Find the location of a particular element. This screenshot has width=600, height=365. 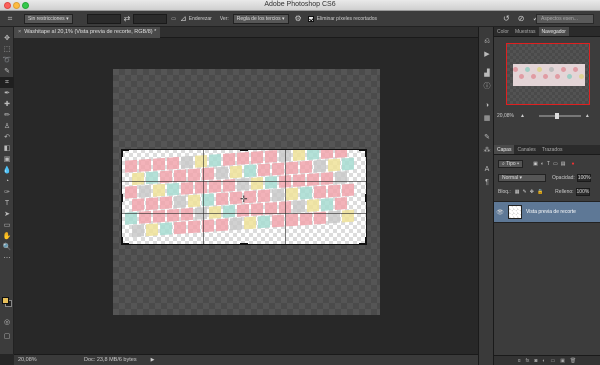

paragraph-panel-icon: ¶ is located at coordinates (487, 182).